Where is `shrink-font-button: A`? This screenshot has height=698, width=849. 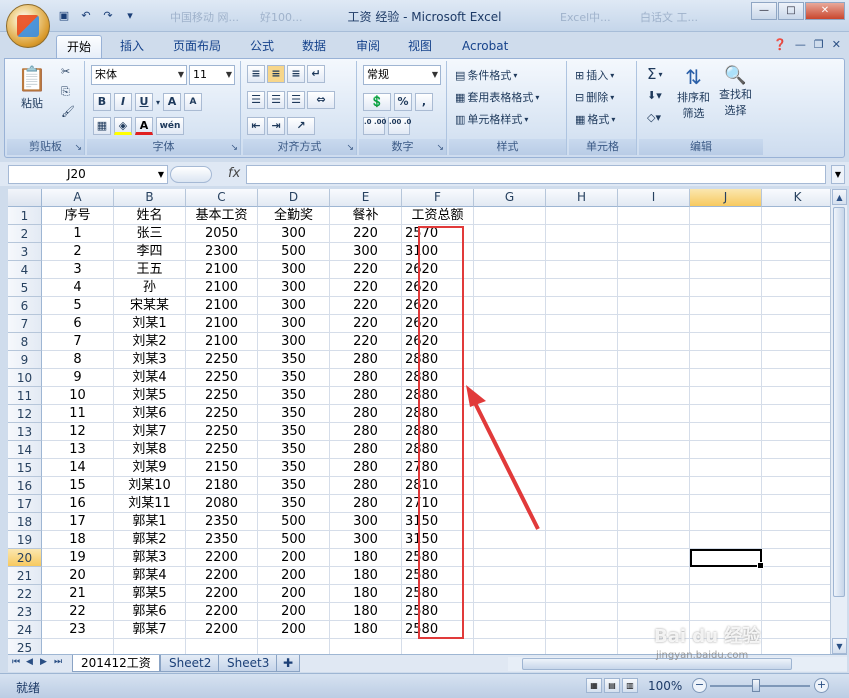
shrink-font-button: A is located at coordinates (193, 102).